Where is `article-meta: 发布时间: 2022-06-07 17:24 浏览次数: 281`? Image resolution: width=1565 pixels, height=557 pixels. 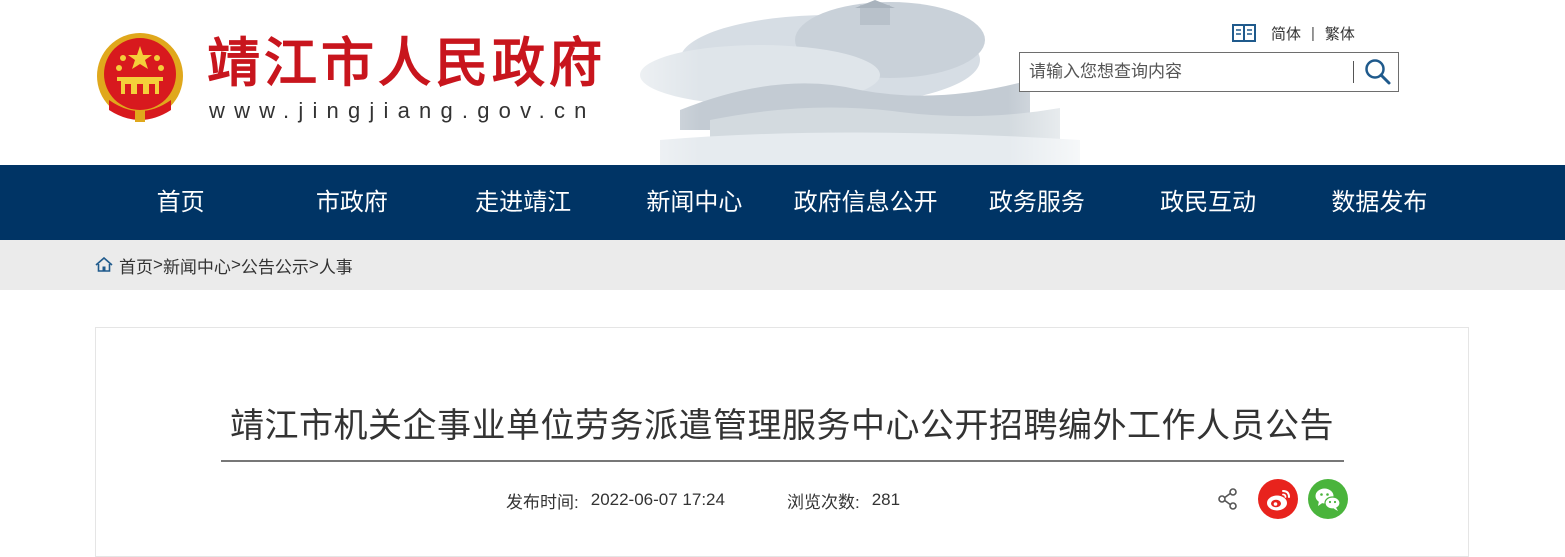 article-meta: 发布时间: 2022-06-07 17:24 浏览次数: 281 is located at coordinates (703, 500).